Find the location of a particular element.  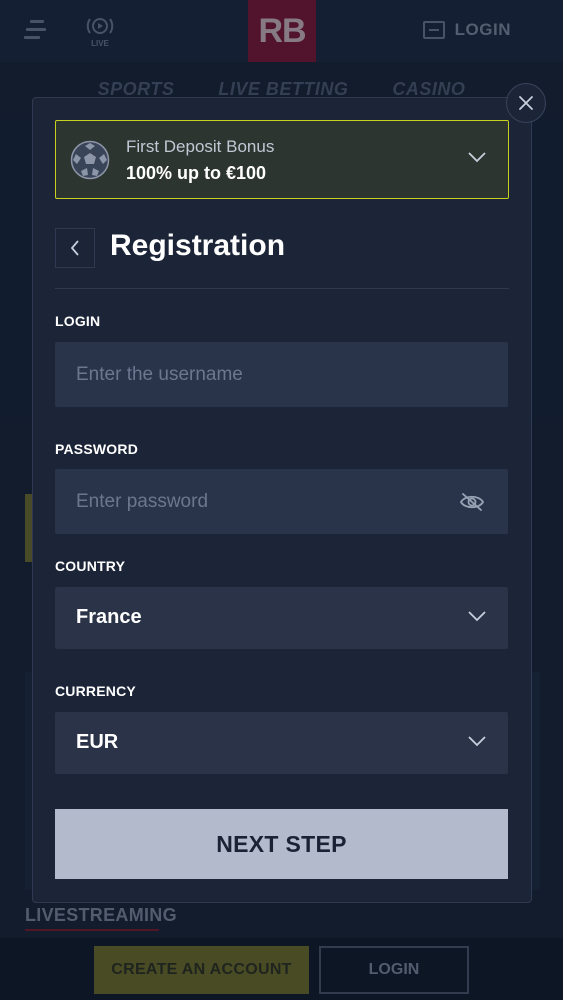

password-label: PASSWORD is located at coordinates (97, 449).